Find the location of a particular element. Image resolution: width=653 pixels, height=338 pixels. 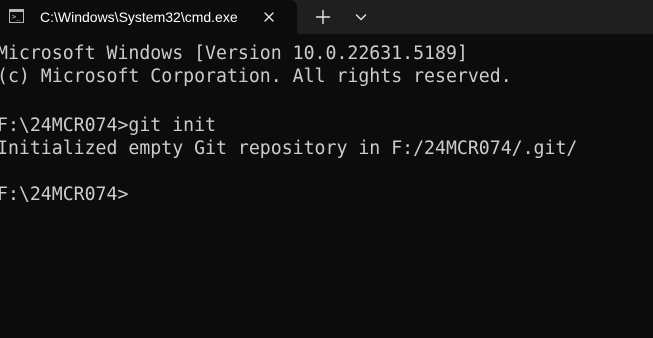

terminal-line: F:\24MCR074>git init is located at coordinates (108, 125).